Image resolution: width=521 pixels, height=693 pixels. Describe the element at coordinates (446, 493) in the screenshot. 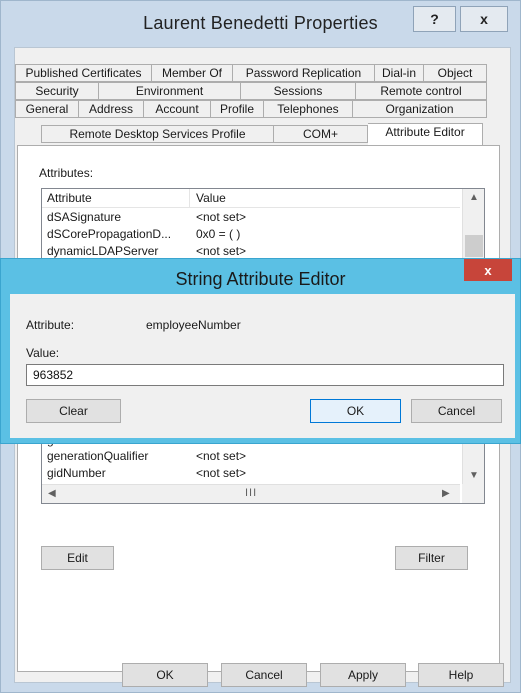

I see `scroll-right-icon: ▶` at that location.